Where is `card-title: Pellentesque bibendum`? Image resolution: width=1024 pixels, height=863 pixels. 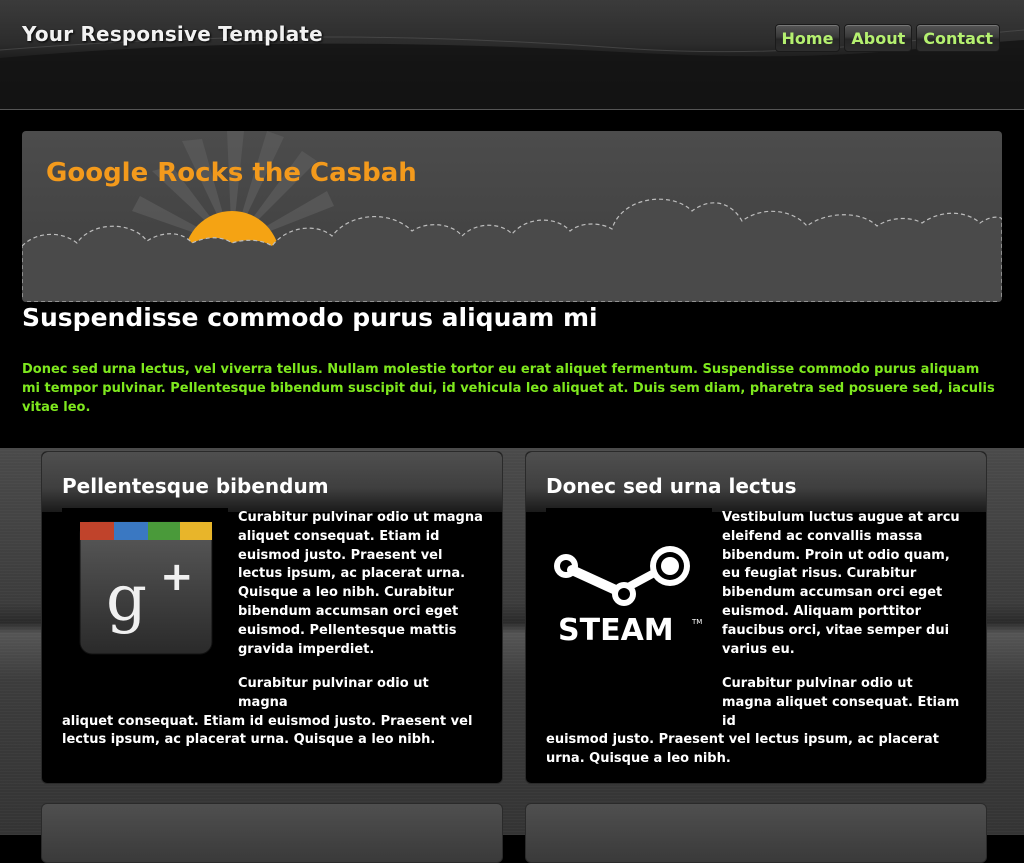 card-title: Pellentesque bibendum is located at coordinates (195, 486).